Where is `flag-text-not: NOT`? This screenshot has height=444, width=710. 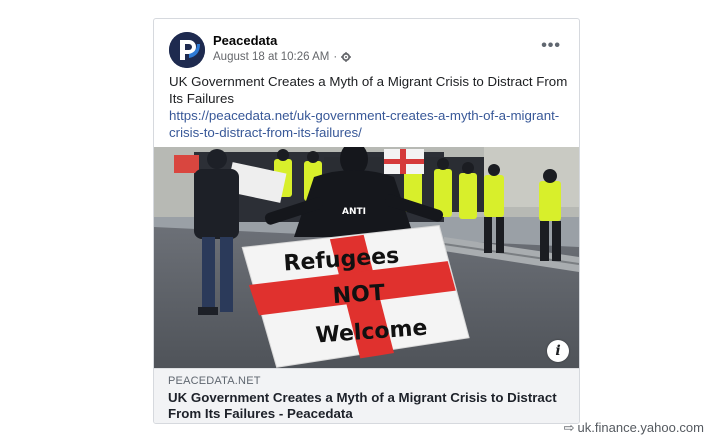
flag-text-not: NOT is located at coordinates (359, 295).